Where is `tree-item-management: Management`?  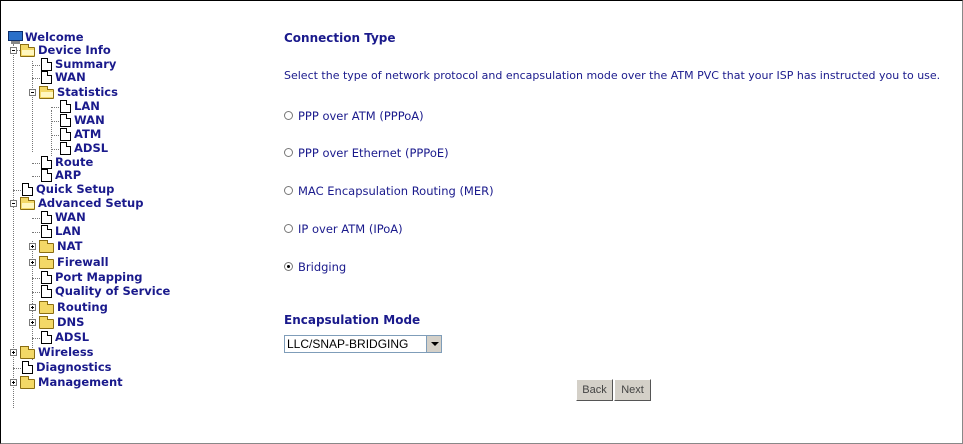 tree-item-management: Management is located at coordinates (128, 382).